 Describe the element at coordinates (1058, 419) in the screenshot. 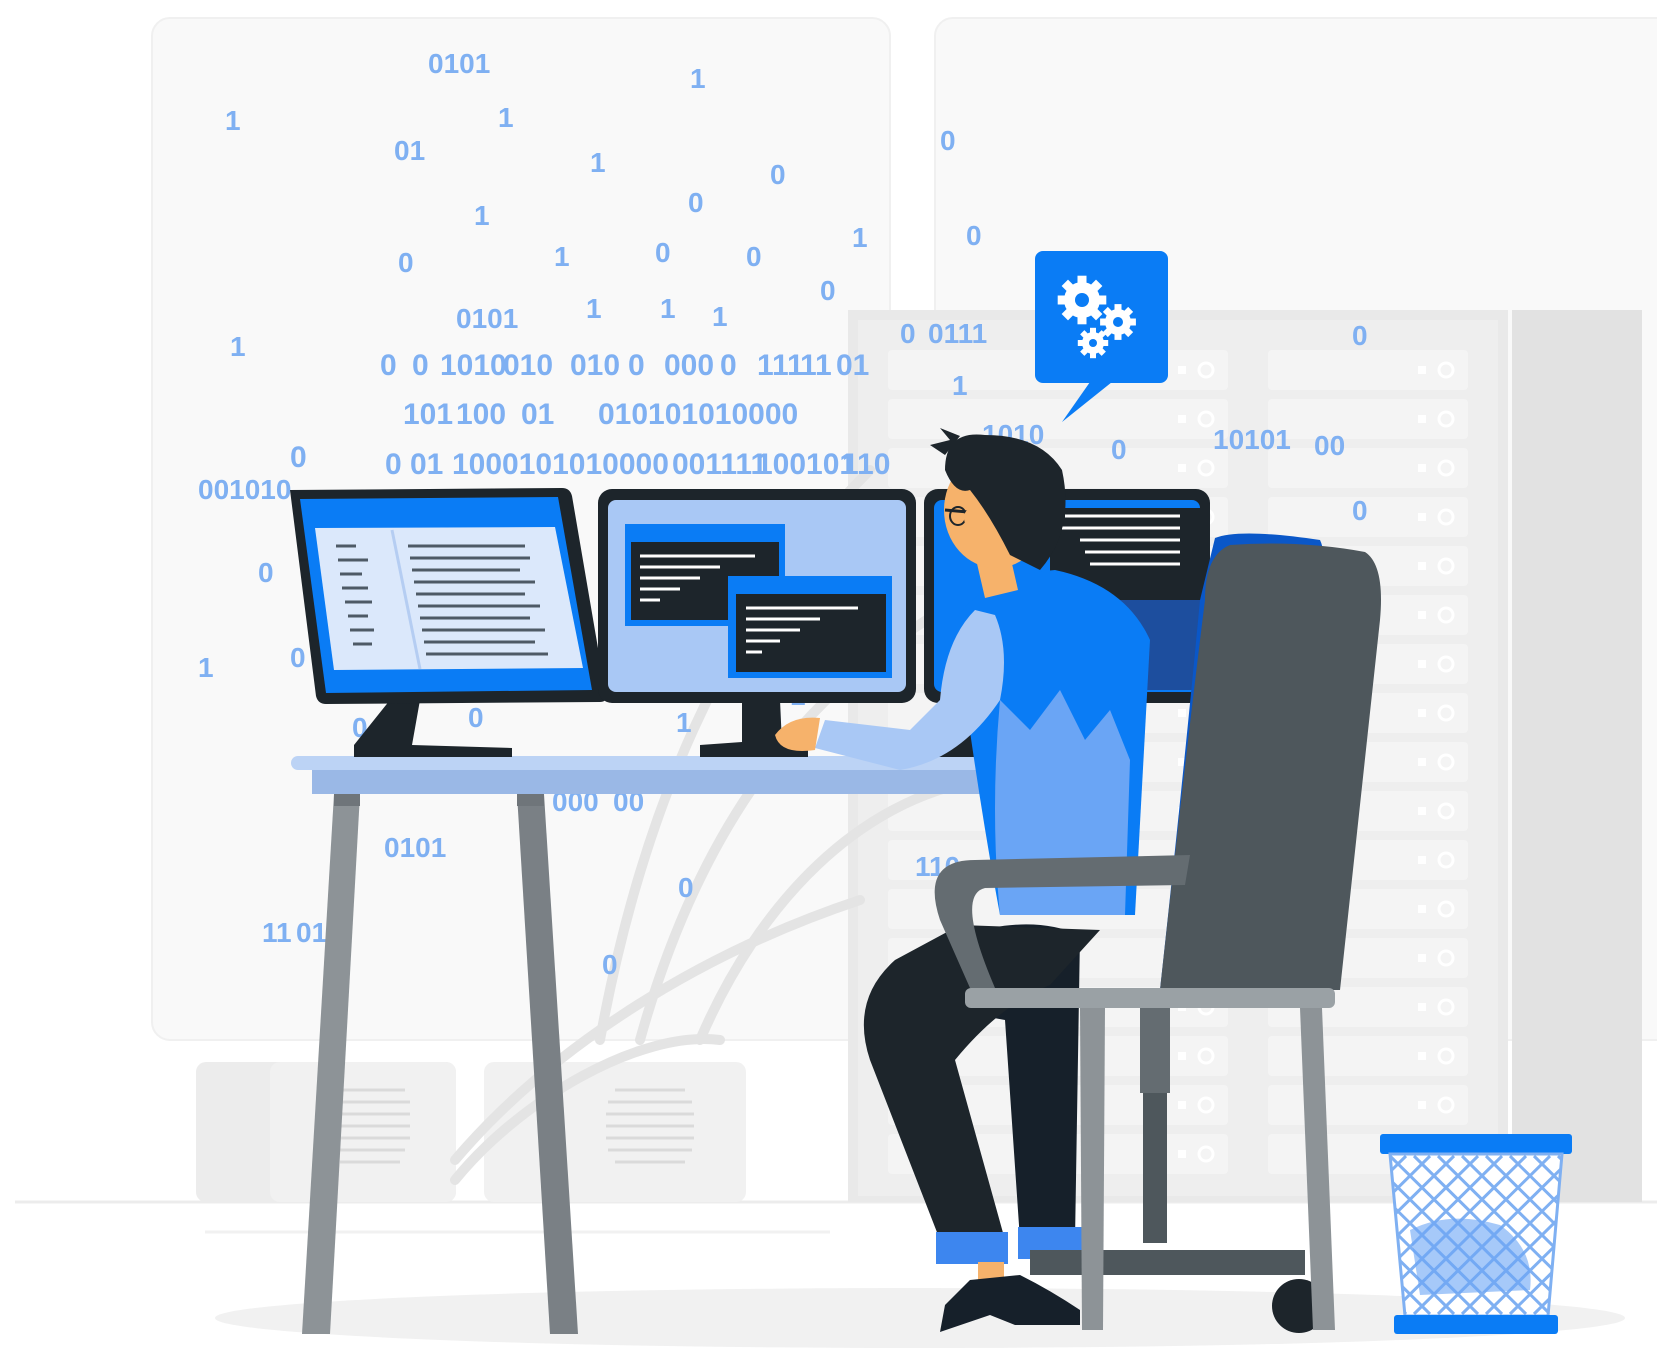

I see `rack-unit` at that location.